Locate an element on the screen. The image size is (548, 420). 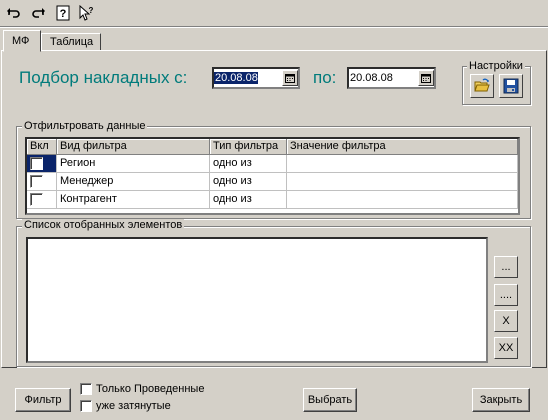
tab-mf: МФ is located at coordinates (22, 41).